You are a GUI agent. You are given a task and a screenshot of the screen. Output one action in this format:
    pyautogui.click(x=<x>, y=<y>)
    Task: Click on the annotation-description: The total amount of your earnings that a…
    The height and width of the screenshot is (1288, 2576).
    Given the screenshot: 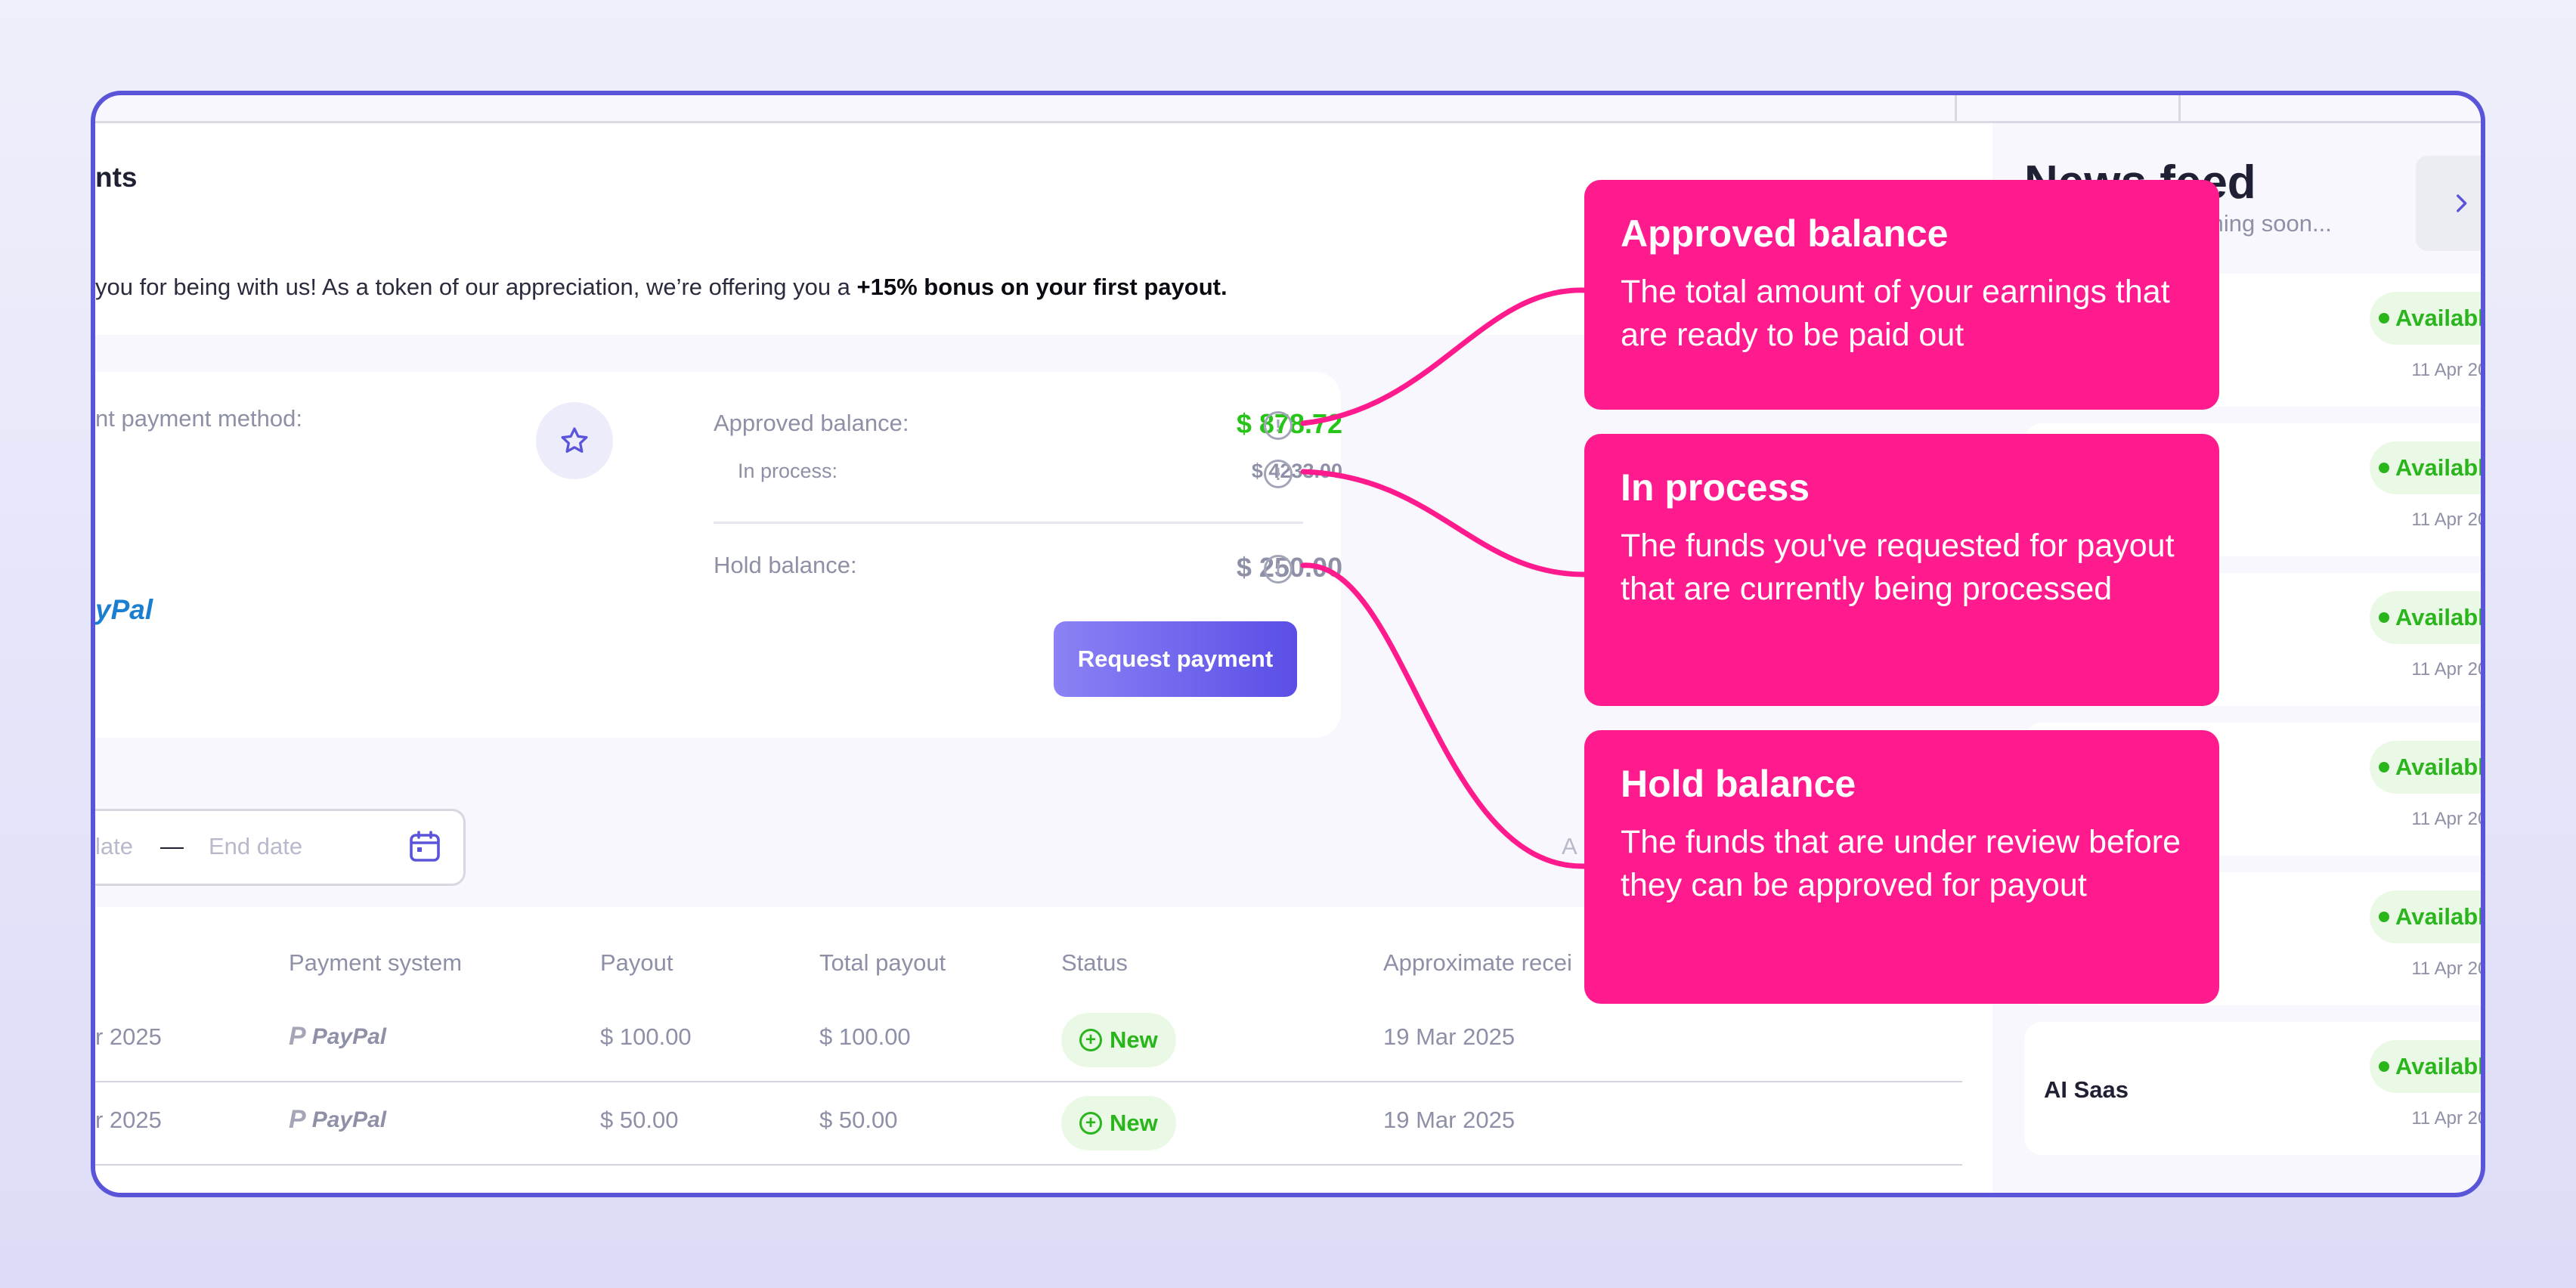 What is the action you would take?
    pyautogui.click(x=1895, y=314)
    